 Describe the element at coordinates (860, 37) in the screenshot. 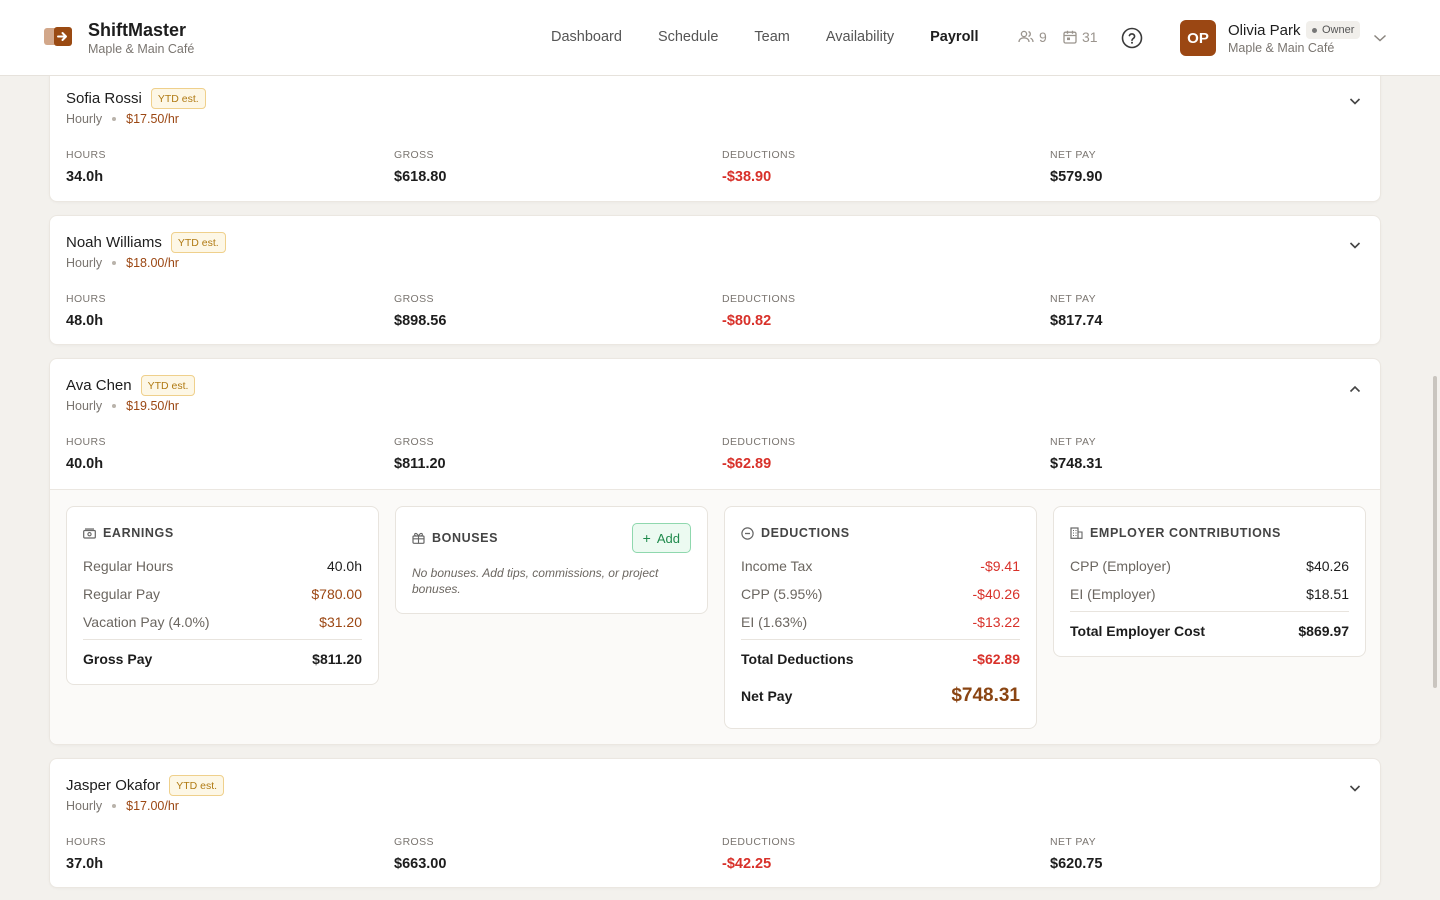

I see `nav-availability: Availability` at that location.